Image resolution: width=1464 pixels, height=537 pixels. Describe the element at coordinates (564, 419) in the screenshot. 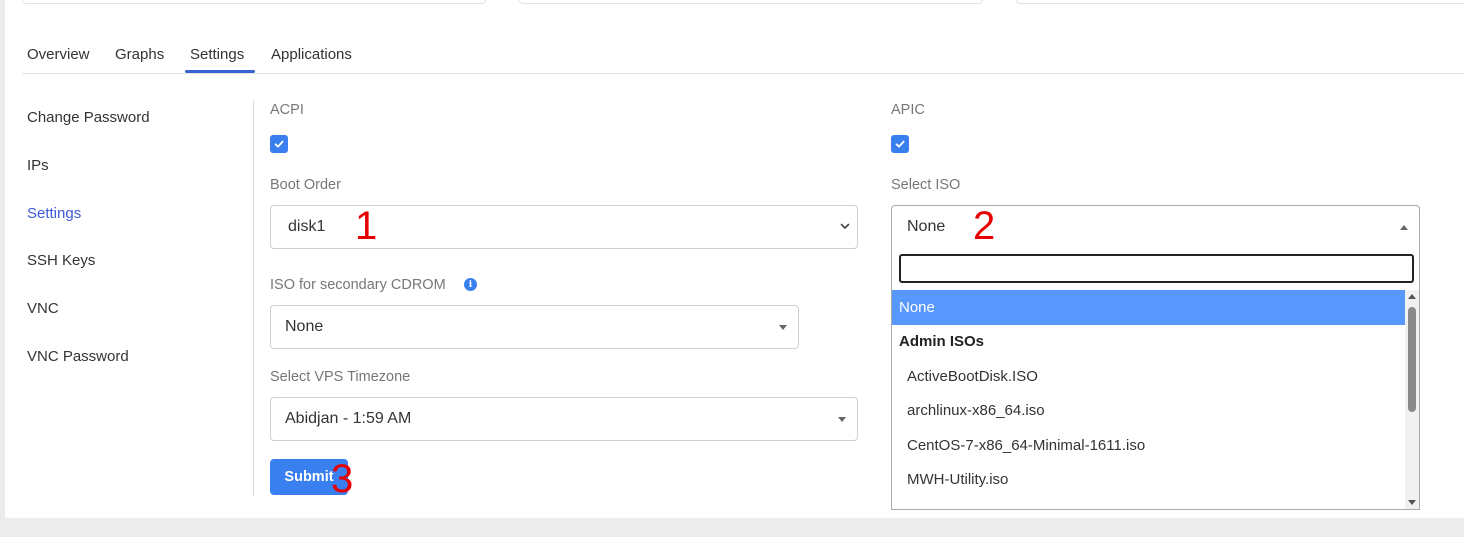

I see `timezone-select: Abidjan - 1:59 AM` at that location.